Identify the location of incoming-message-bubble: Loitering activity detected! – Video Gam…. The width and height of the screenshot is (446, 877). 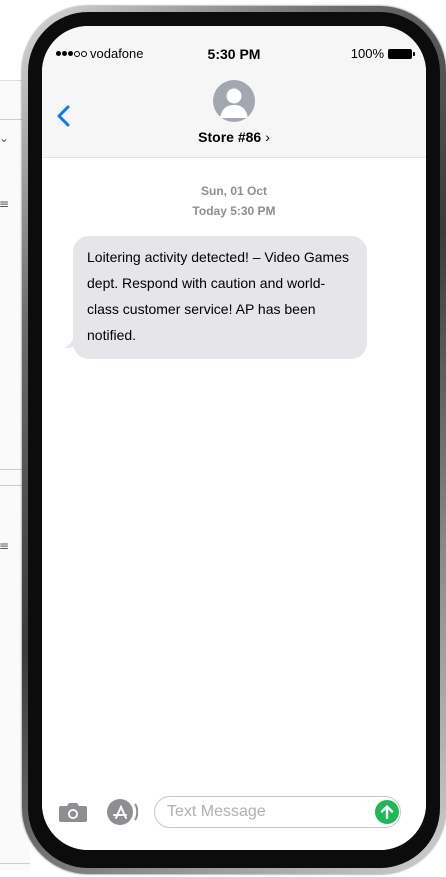
(220, 297).